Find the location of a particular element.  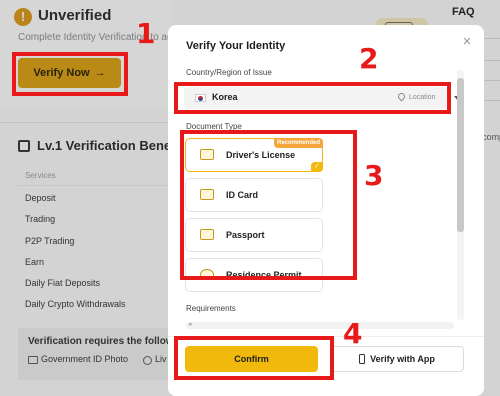

service-row-p2p: P2P Trading is located at coordinates (50, 241).